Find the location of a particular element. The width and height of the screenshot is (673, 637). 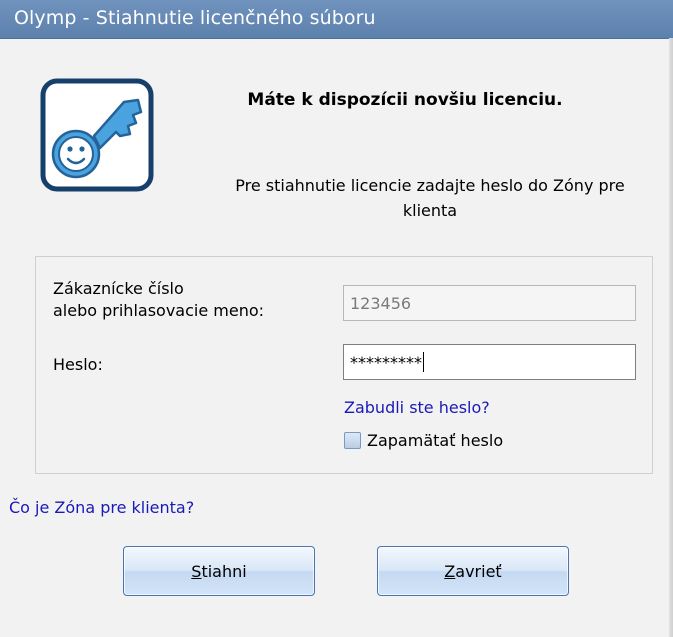

text-caret is located at coordinates (423, 362).